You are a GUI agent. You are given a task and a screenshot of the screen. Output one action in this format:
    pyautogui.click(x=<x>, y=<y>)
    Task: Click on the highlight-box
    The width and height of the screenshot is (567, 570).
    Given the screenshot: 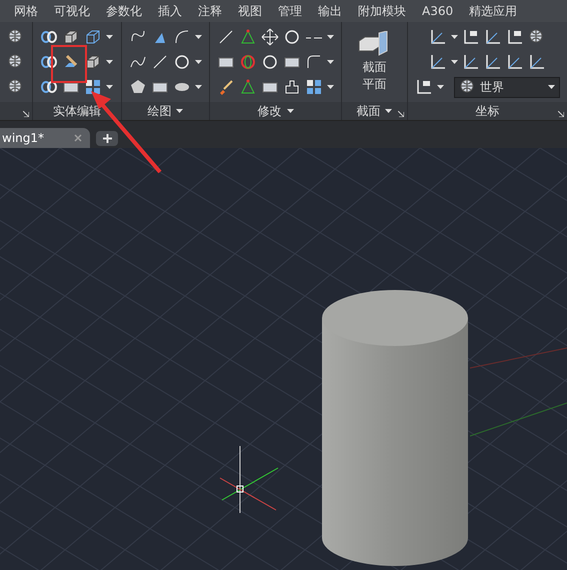 What is the action you would take?
    pyautogui.click(x=69, y=64)
    